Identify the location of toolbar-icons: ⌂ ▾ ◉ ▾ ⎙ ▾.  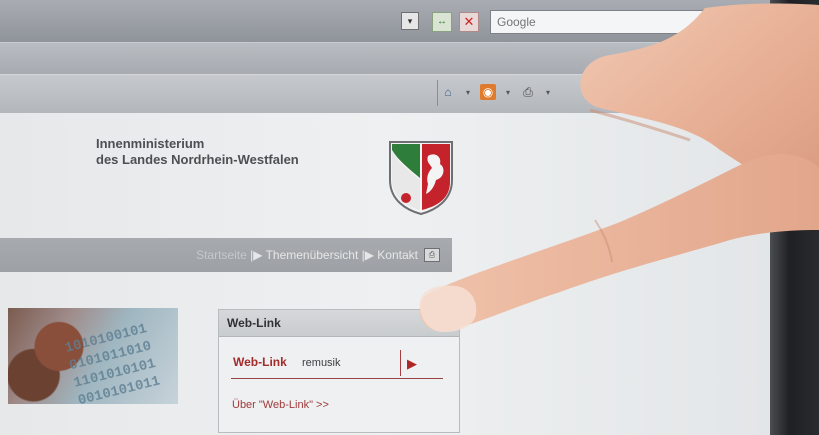
(495, 92).